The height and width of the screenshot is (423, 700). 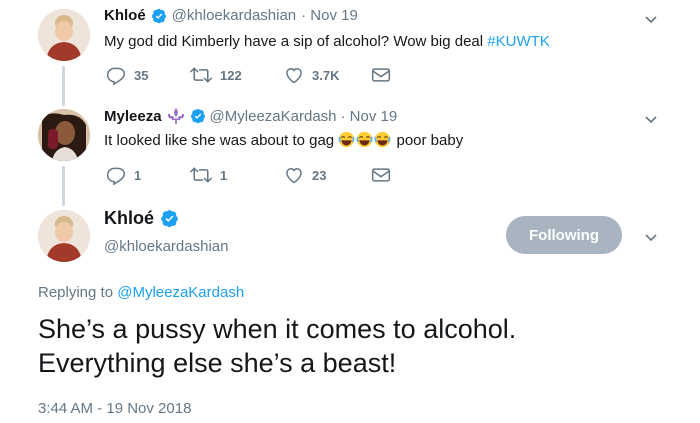 What do you see at coordinates (64, 135) in the screenshot?
I see `avatar-myleeza` at bounding box center [64, 135].